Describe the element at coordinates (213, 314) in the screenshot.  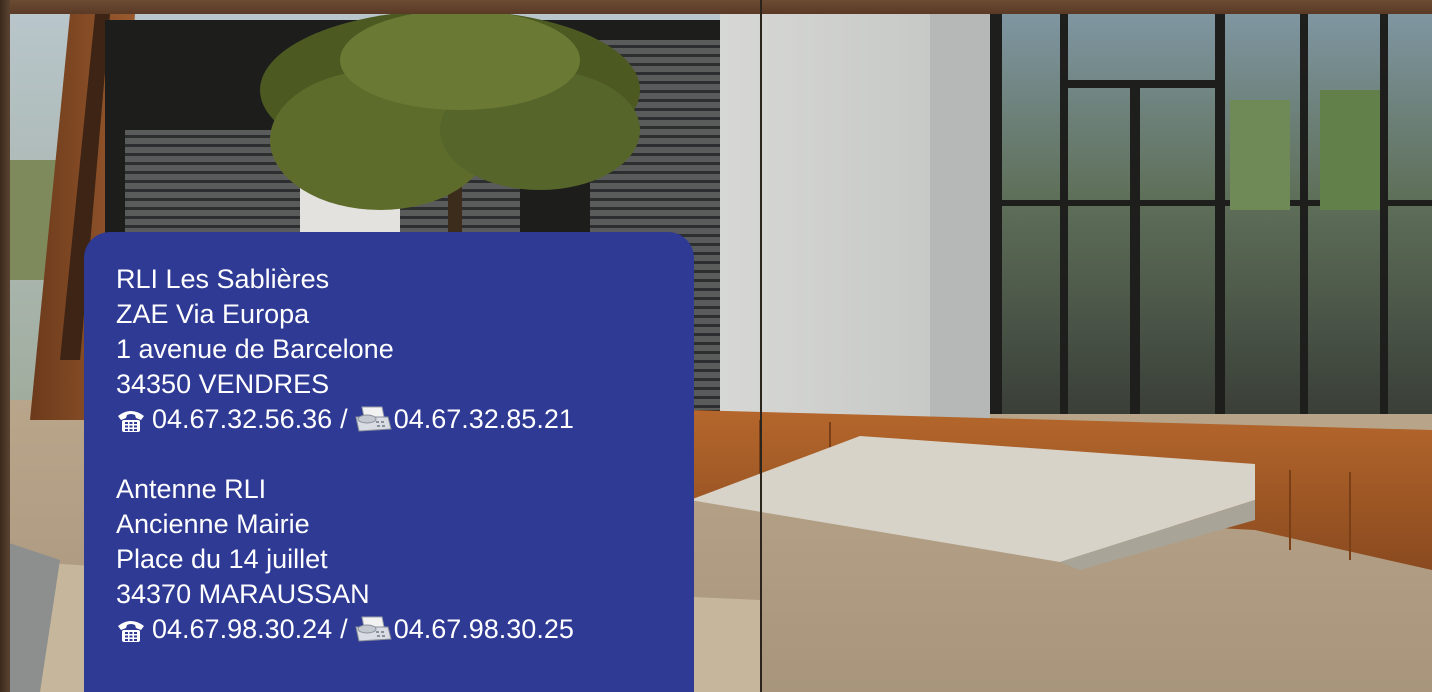
I see `office-zone: ZAE Via Europa` at that location.